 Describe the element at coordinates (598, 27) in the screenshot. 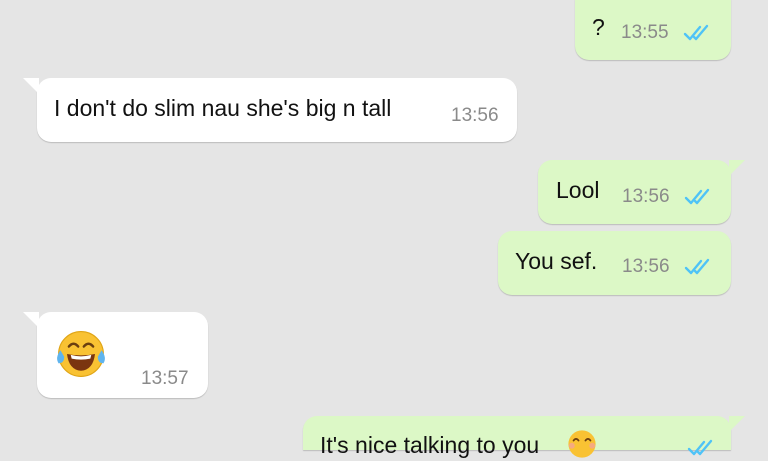

I see `message-text: ?` at that location.